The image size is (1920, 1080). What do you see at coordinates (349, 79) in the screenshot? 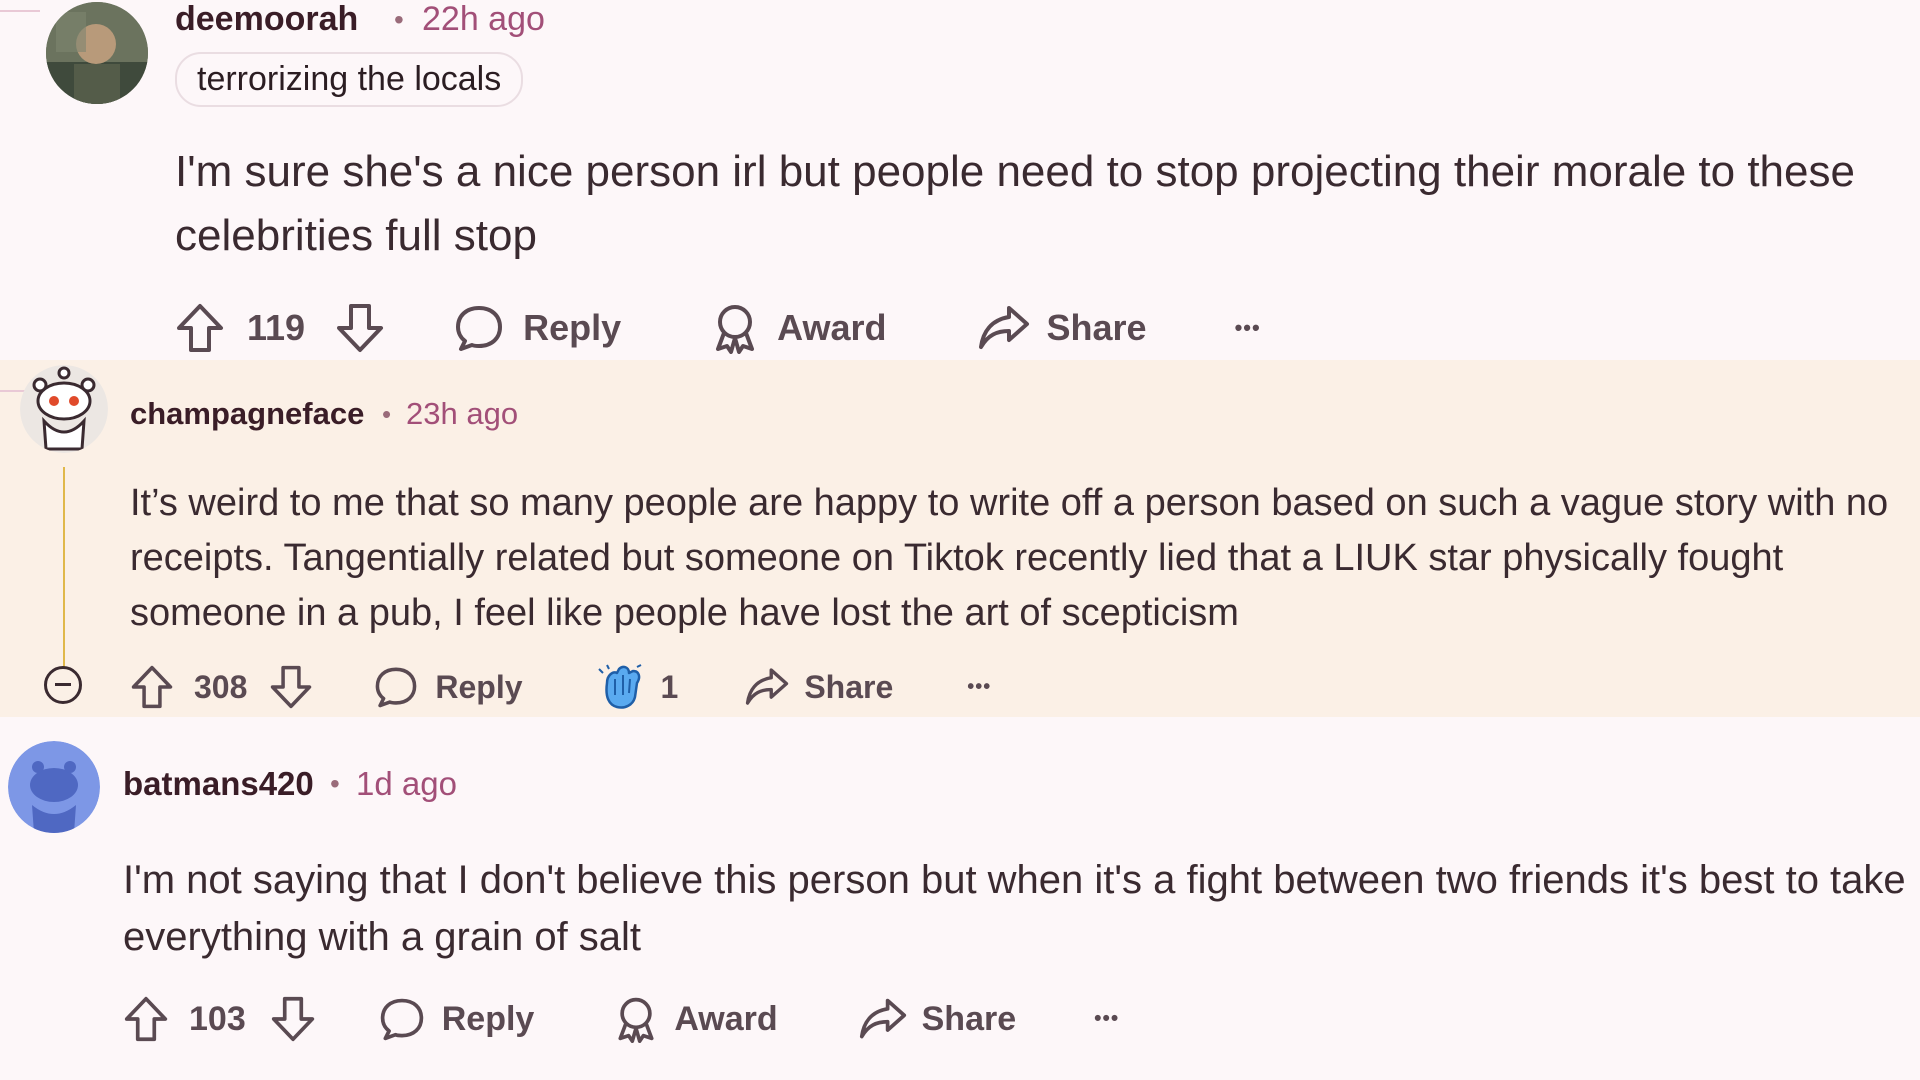
I see `user-flair: terrorizing the locals` at bounding box center [349, 79].